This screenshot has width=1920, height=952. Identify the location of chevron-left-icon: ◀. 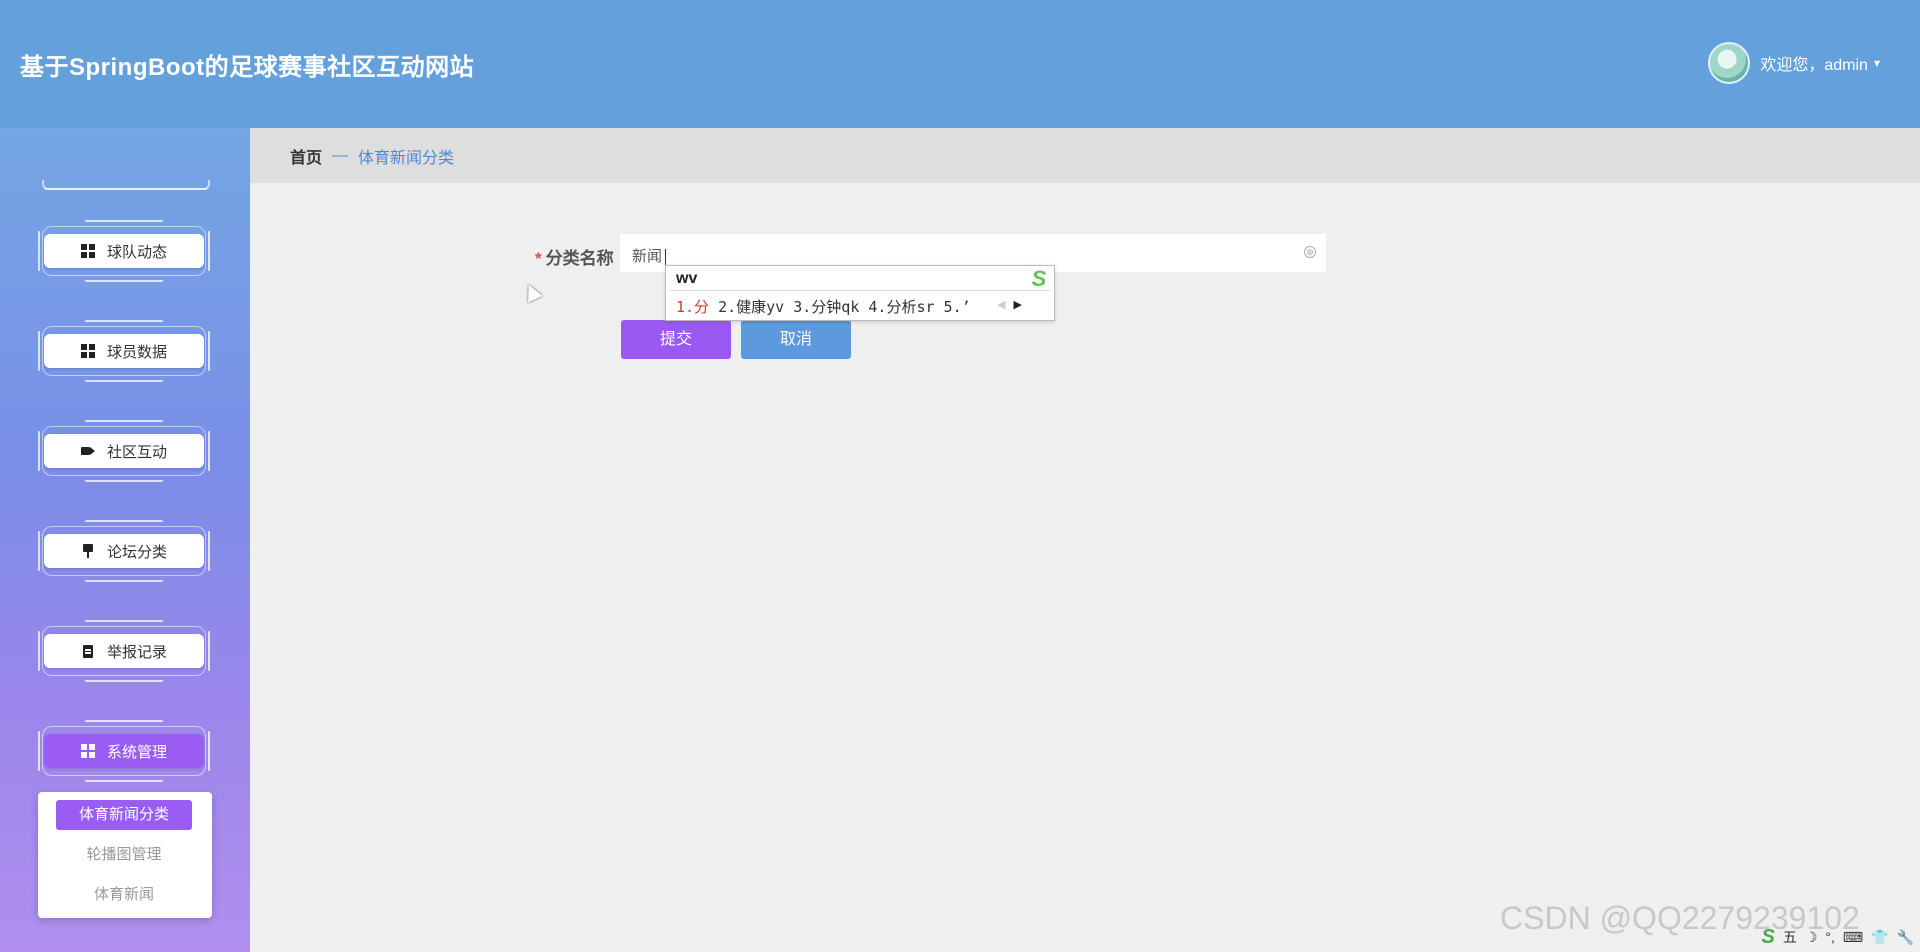
(1001, 305).